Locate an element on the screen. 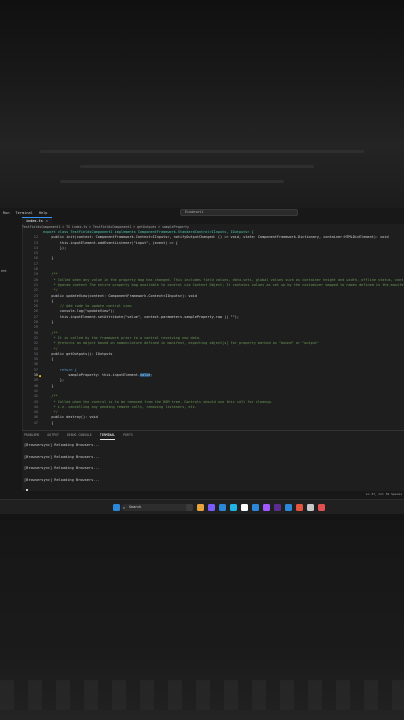 This screenshot has height=720, width=404. edge-icon is located at coordinates (233, 507).